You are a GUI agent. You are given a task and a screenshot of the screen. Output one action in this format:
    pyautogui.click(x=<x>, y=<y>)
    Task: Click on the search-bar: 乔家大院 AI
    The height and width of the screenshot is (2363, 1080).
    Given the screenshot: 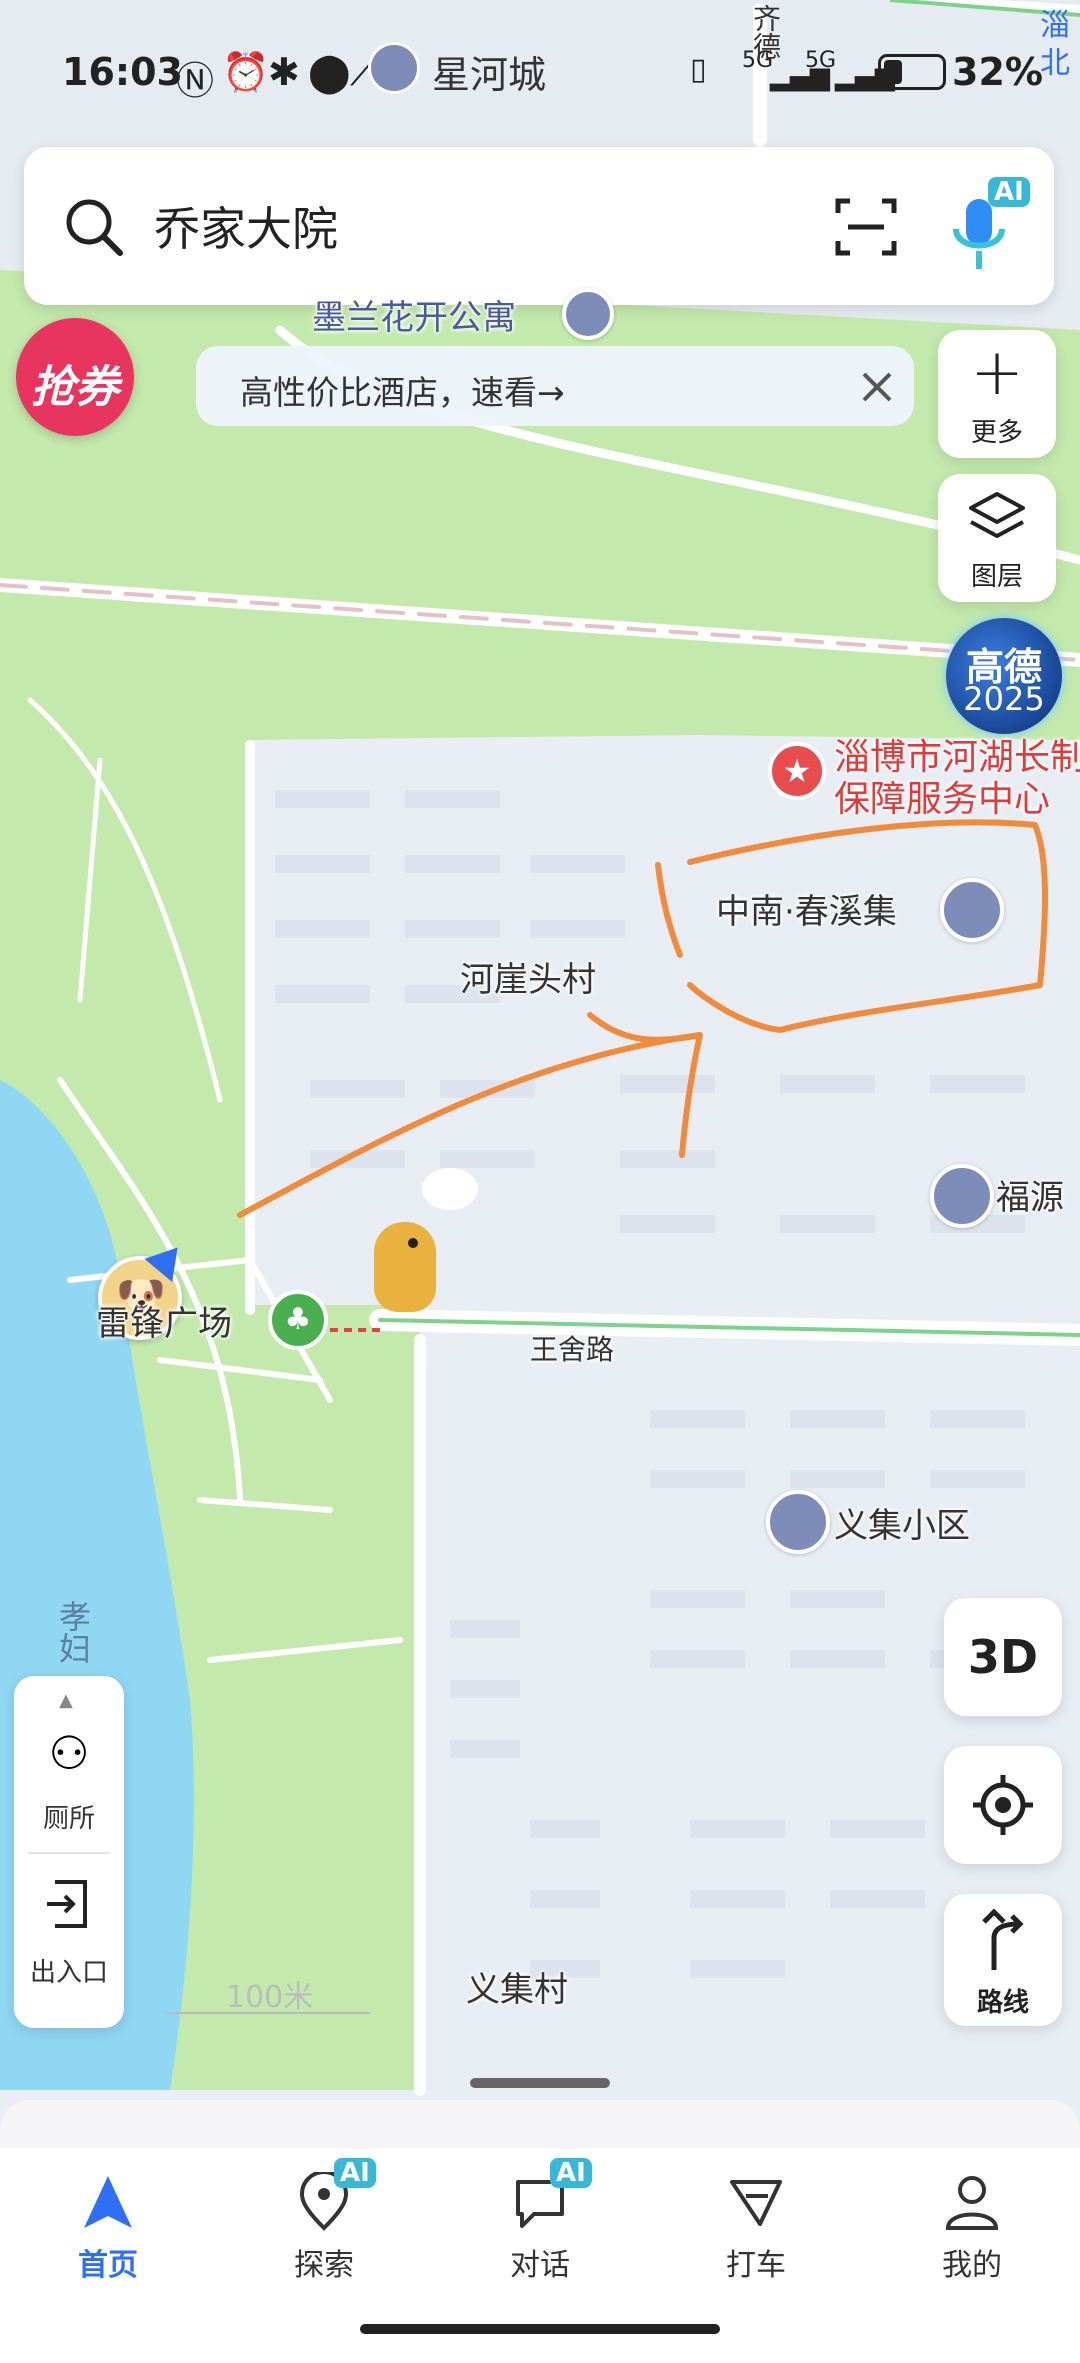 What is the action you would take?
    pyautogui.click(x=539, y=226)
    